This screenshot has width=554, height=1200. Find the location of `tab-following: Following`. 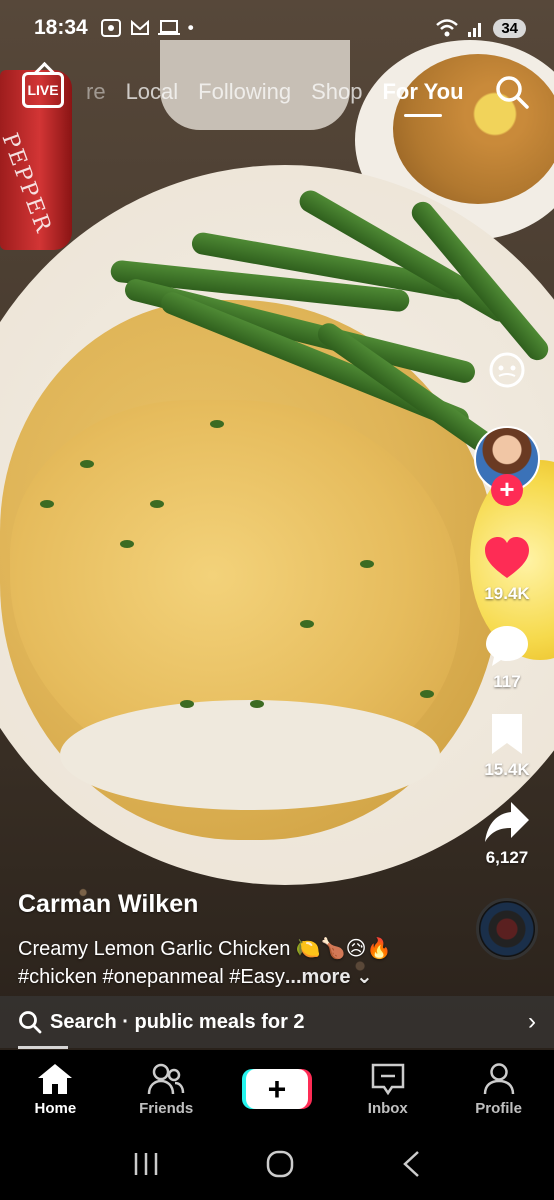

tab-following: Following is located at coordinates (244, 92).